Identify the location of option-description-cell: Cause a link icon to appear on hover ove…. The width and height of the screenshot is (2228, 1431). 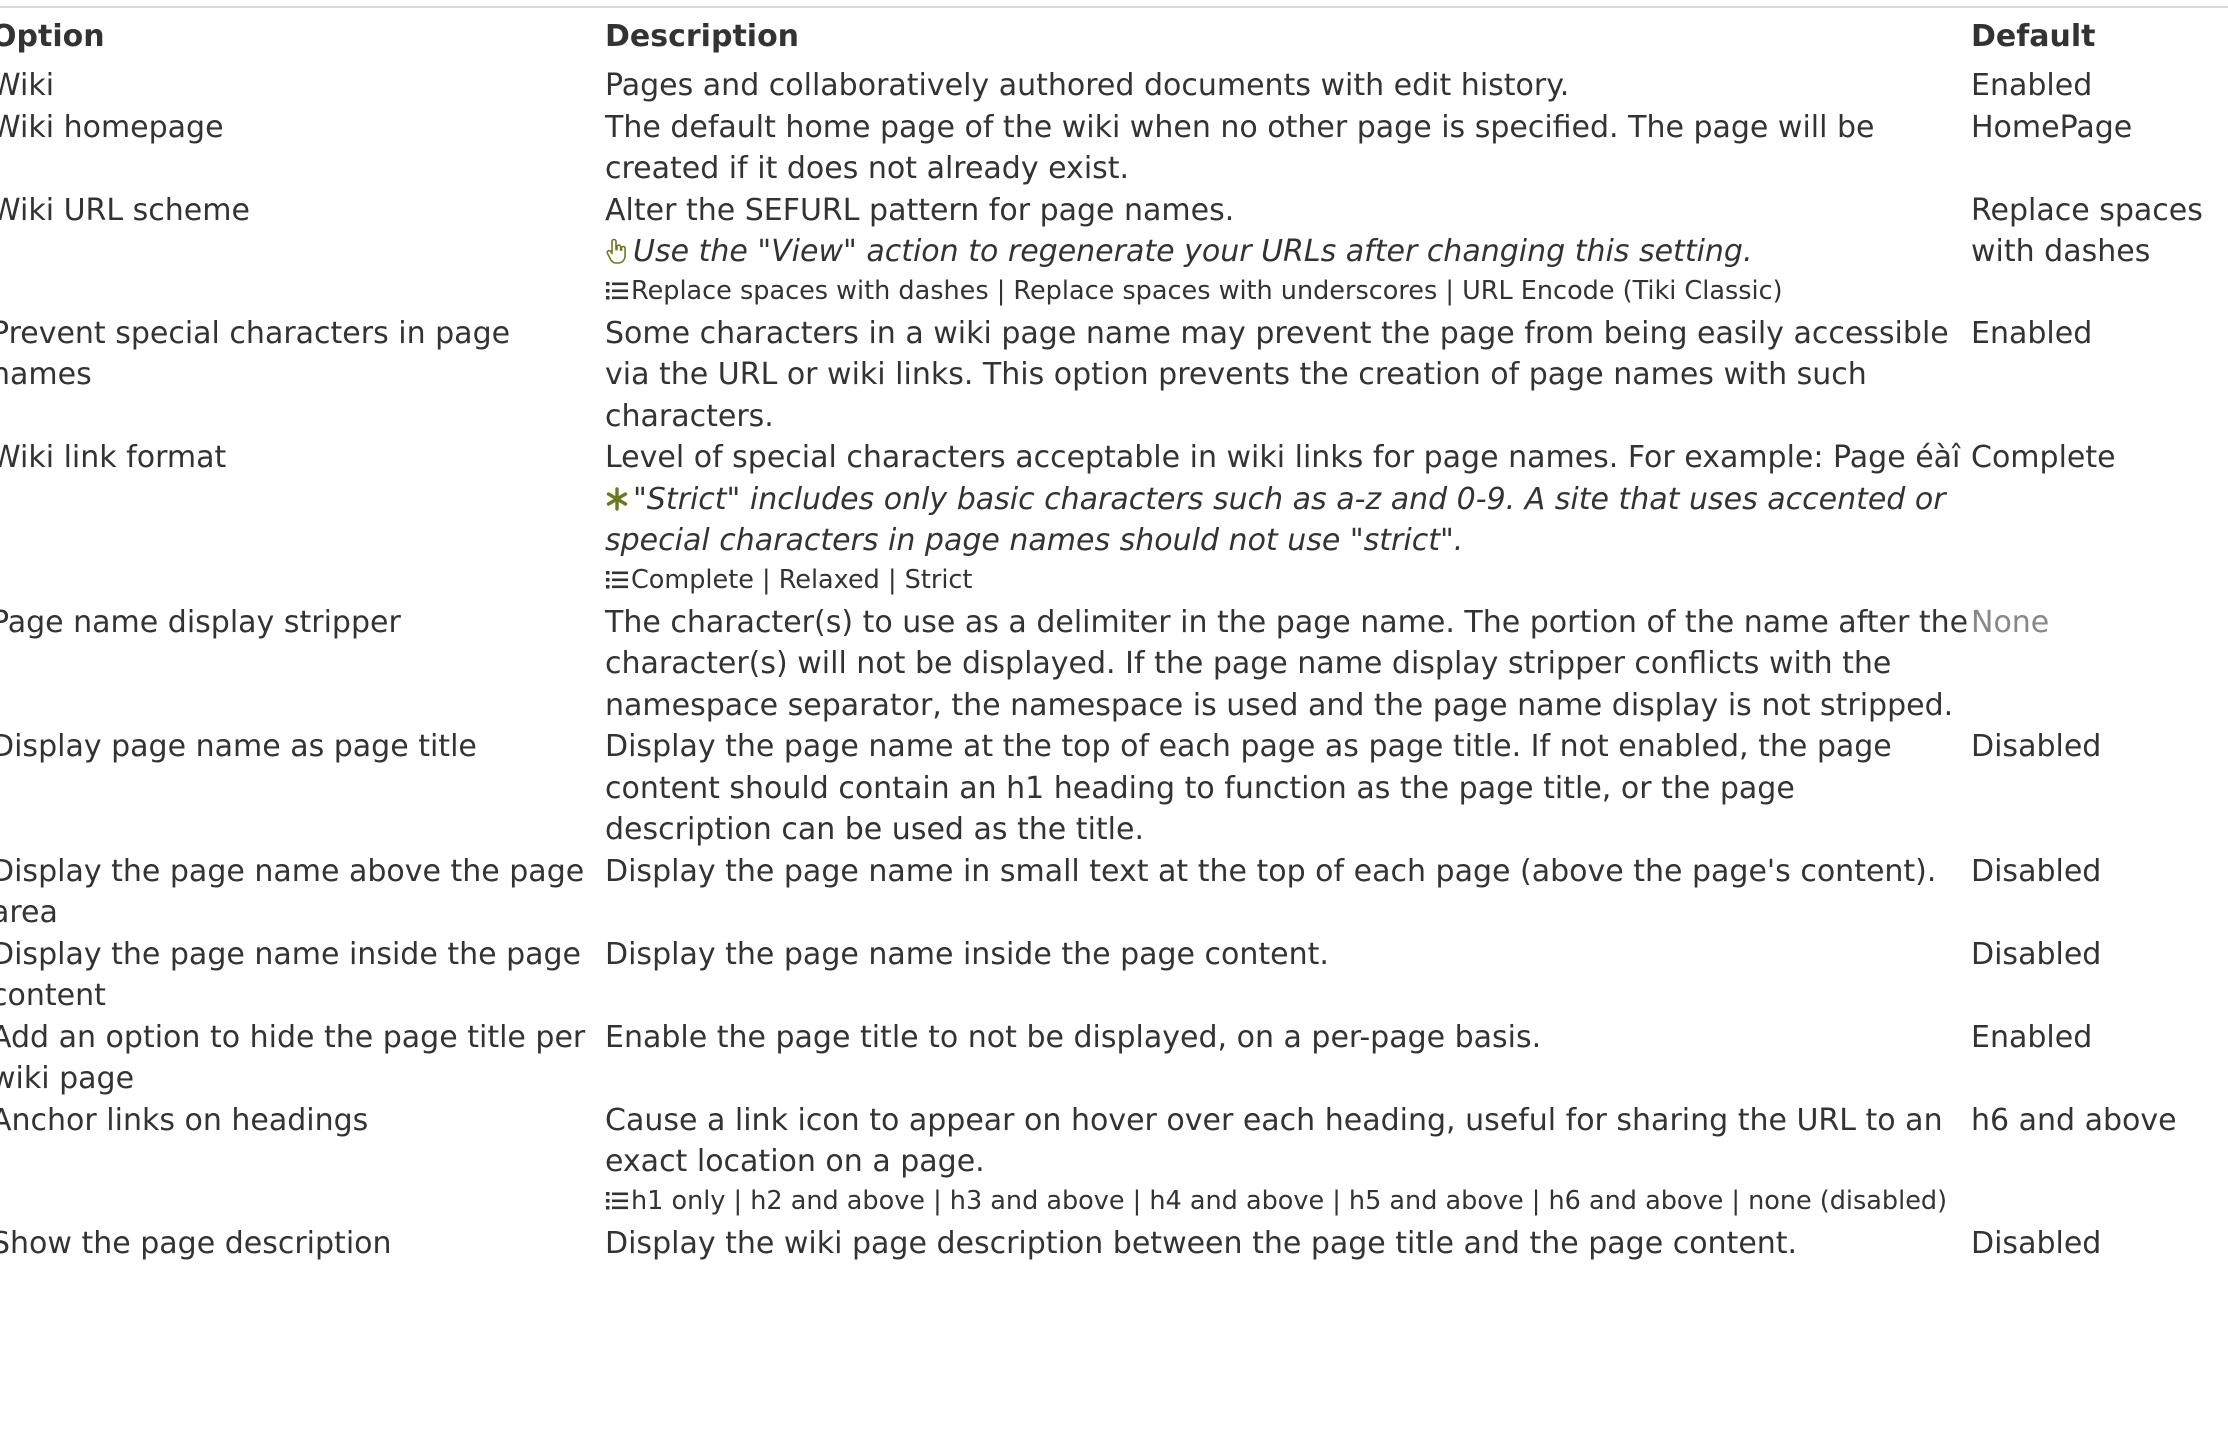
(1288, 1161).